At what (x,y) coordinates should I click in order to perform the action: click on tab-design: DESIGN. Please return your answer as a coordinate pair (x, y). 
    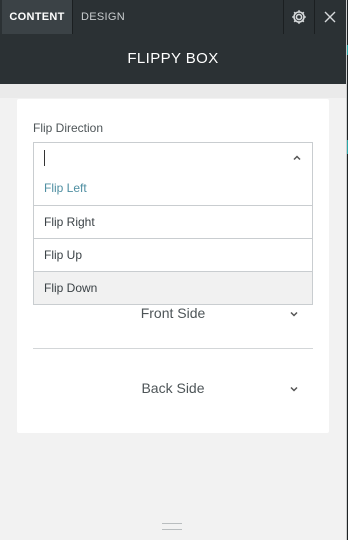
    Looking at the image, I should click on (103, 17).